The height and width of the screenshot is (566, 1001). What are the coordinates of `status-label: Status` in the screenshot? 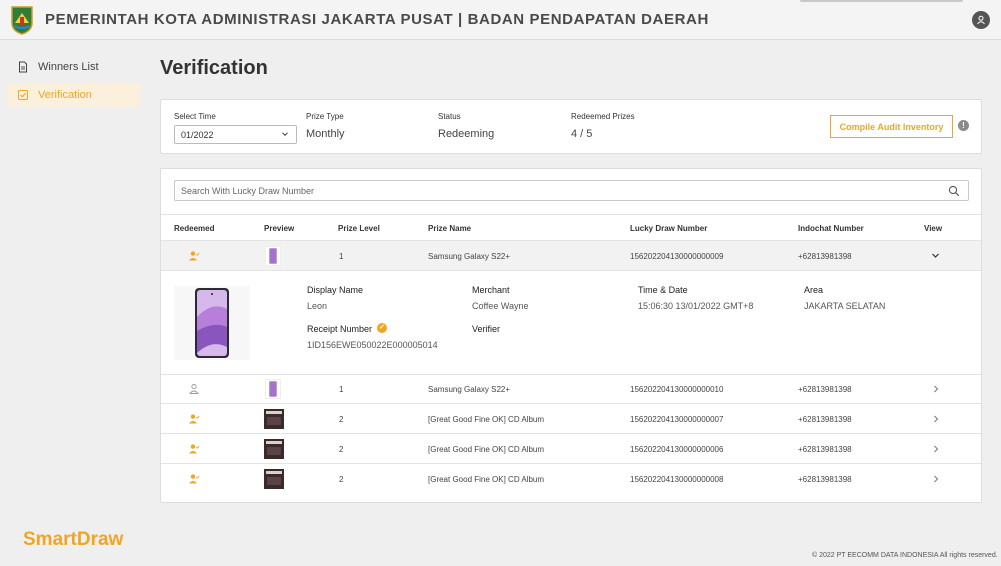 It's located at (449, 116).